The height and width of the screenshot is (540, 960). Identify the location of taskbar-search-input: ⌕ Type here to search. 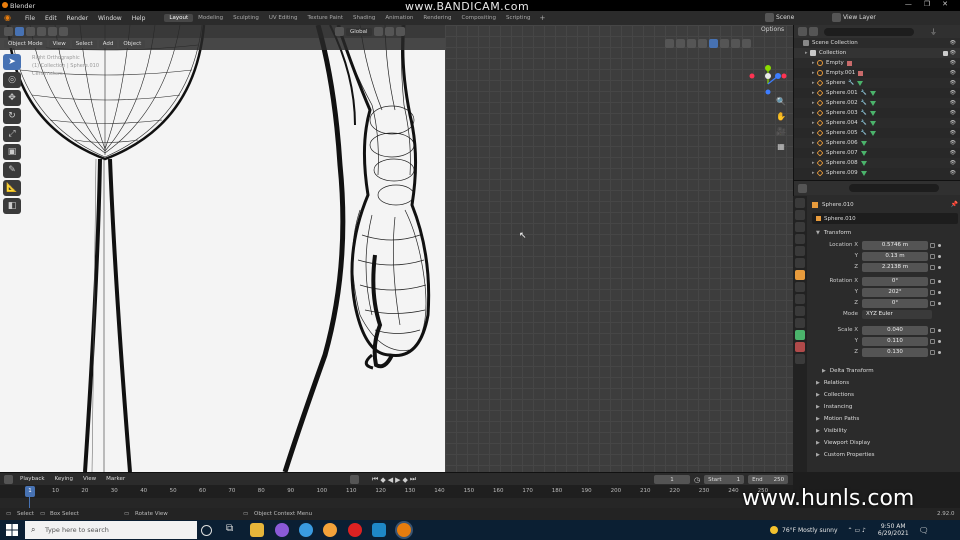
(111, 530).